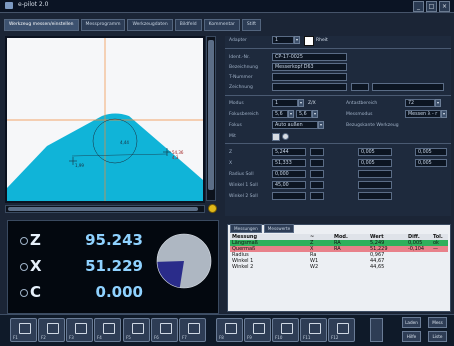  What do you see at coordinates (375, 174) in the screenshot?
I see `radius-tol-field` at bounding box center [375, 174].